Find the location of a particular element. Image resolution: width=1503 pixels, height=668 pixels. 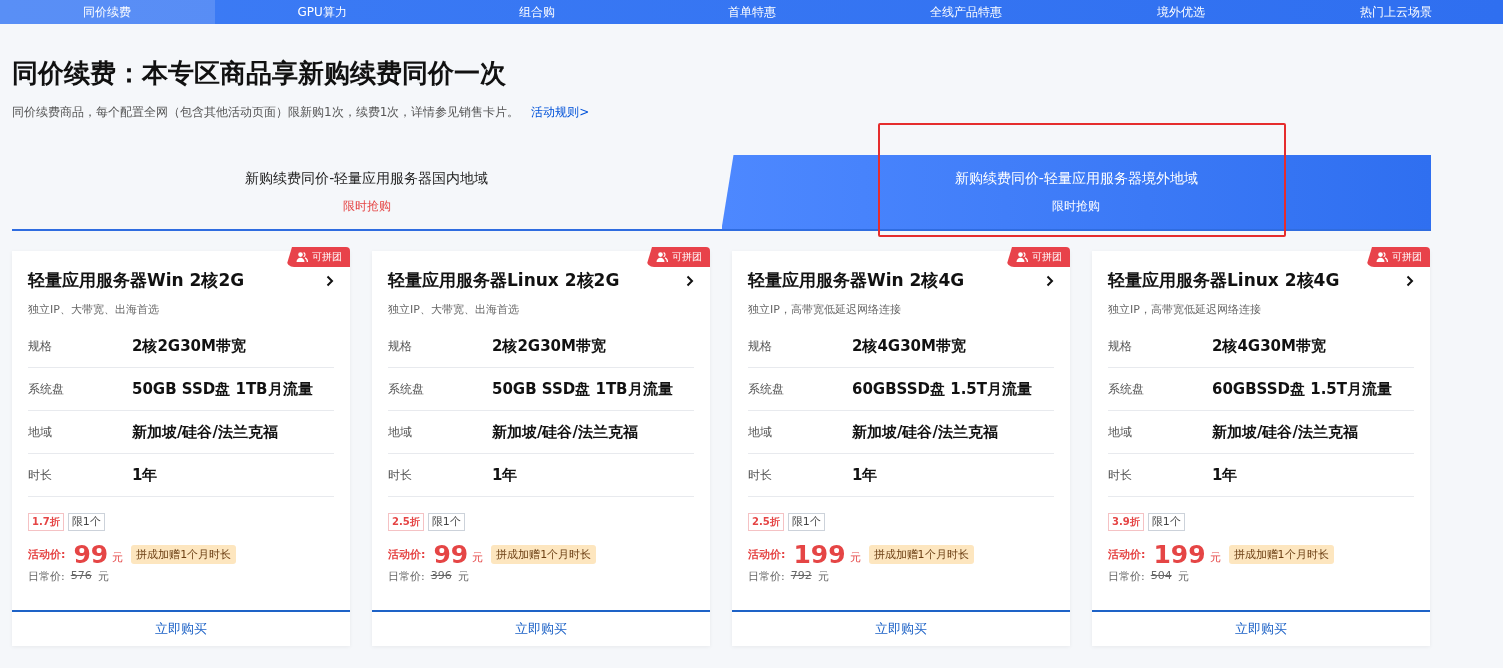

nav-tab: 全线产品特惠 is located at coordinates (966, 12).